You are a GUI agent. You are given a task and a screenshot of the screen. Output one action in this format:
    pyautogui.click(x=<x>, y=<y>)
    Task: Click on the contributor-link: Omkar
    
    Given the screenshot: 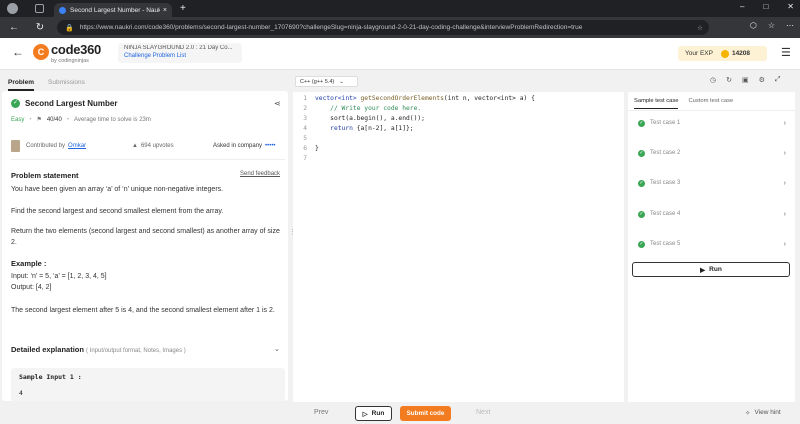 What is the action you would take?
    pyautogui.click(x=77, y=146)
    